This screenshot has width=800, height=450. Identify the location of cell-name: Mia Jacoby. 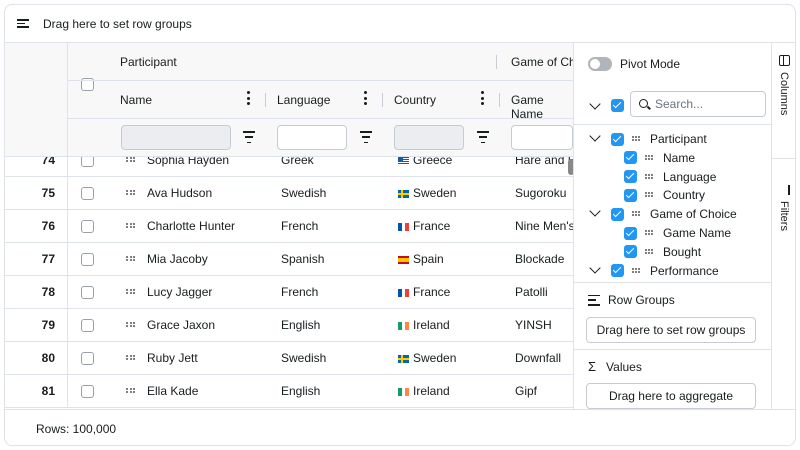
(177, 259).